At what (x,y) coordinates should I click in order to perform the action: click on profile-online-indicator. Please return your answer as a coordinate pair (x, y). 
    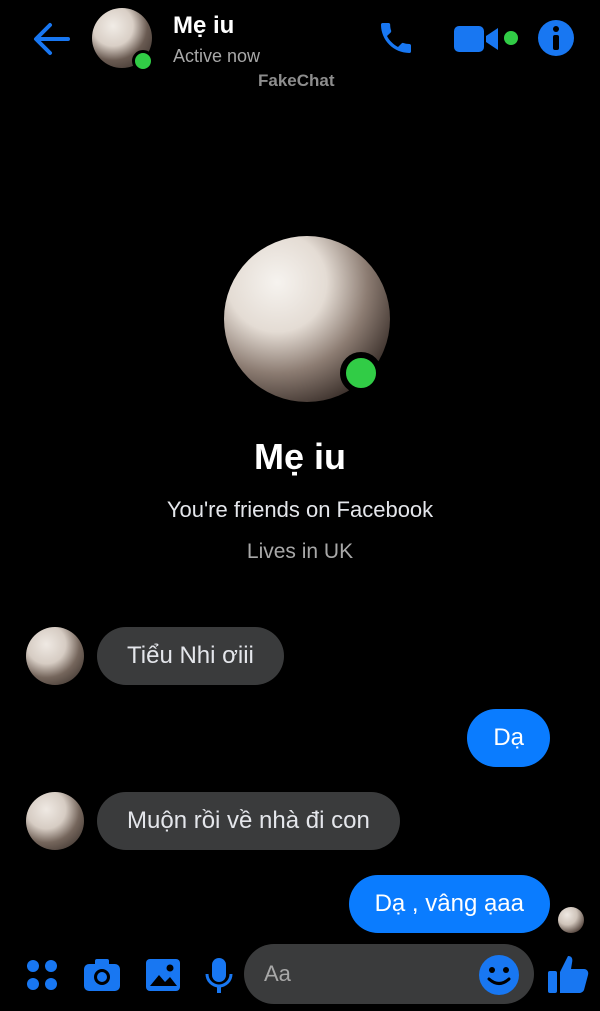
    Looking at the image, I should click on (361, 373).